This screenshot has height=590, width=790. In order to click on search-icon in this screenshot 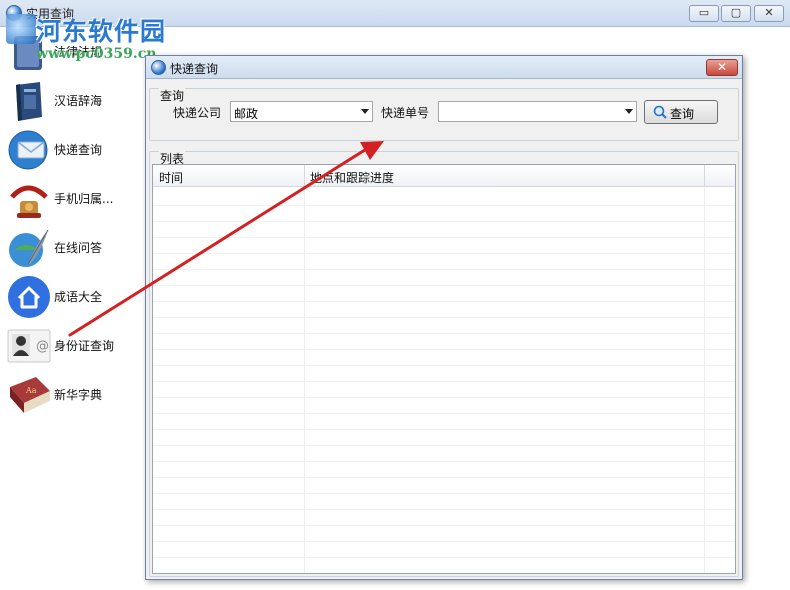, I will do `click(660, 112)`.